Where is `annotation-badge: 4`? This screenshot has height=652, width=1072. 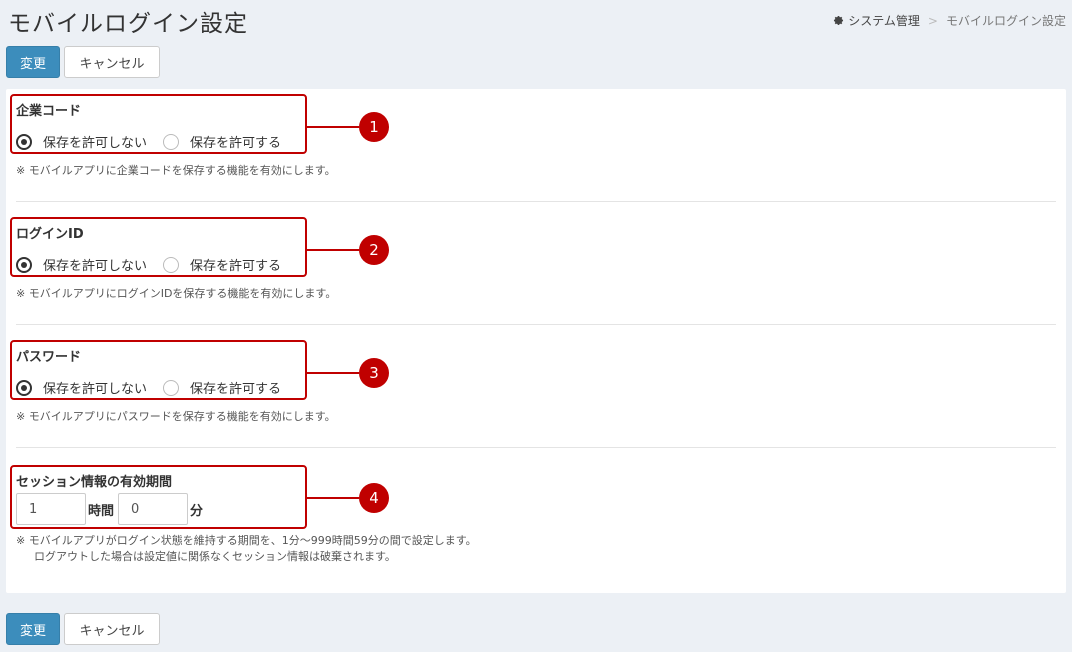 annotation-badge: 4 is located at coordinates (374, 498).